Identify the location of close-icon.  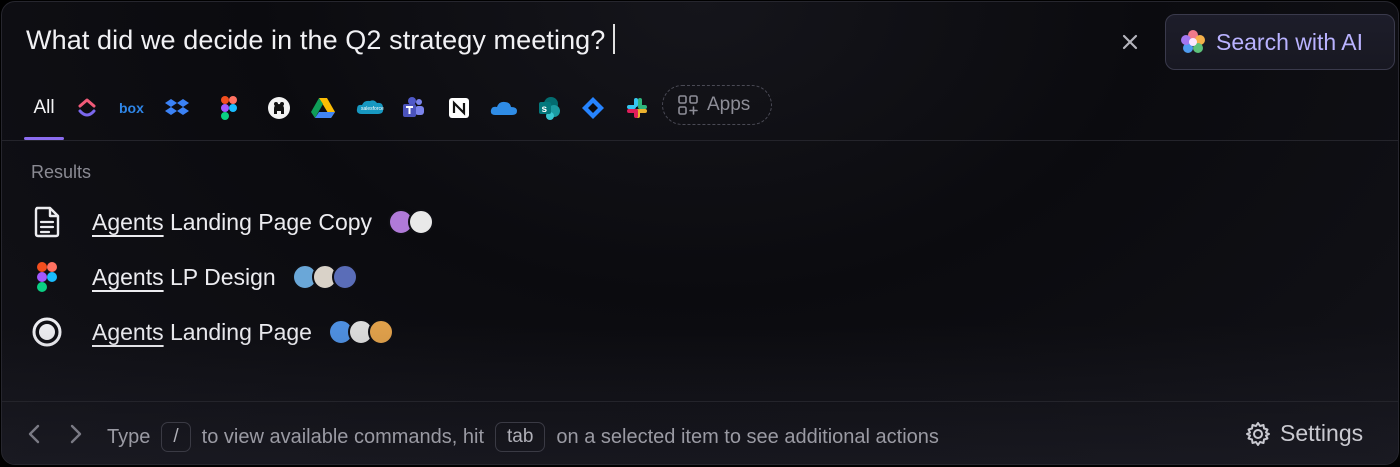
(1130, 42).